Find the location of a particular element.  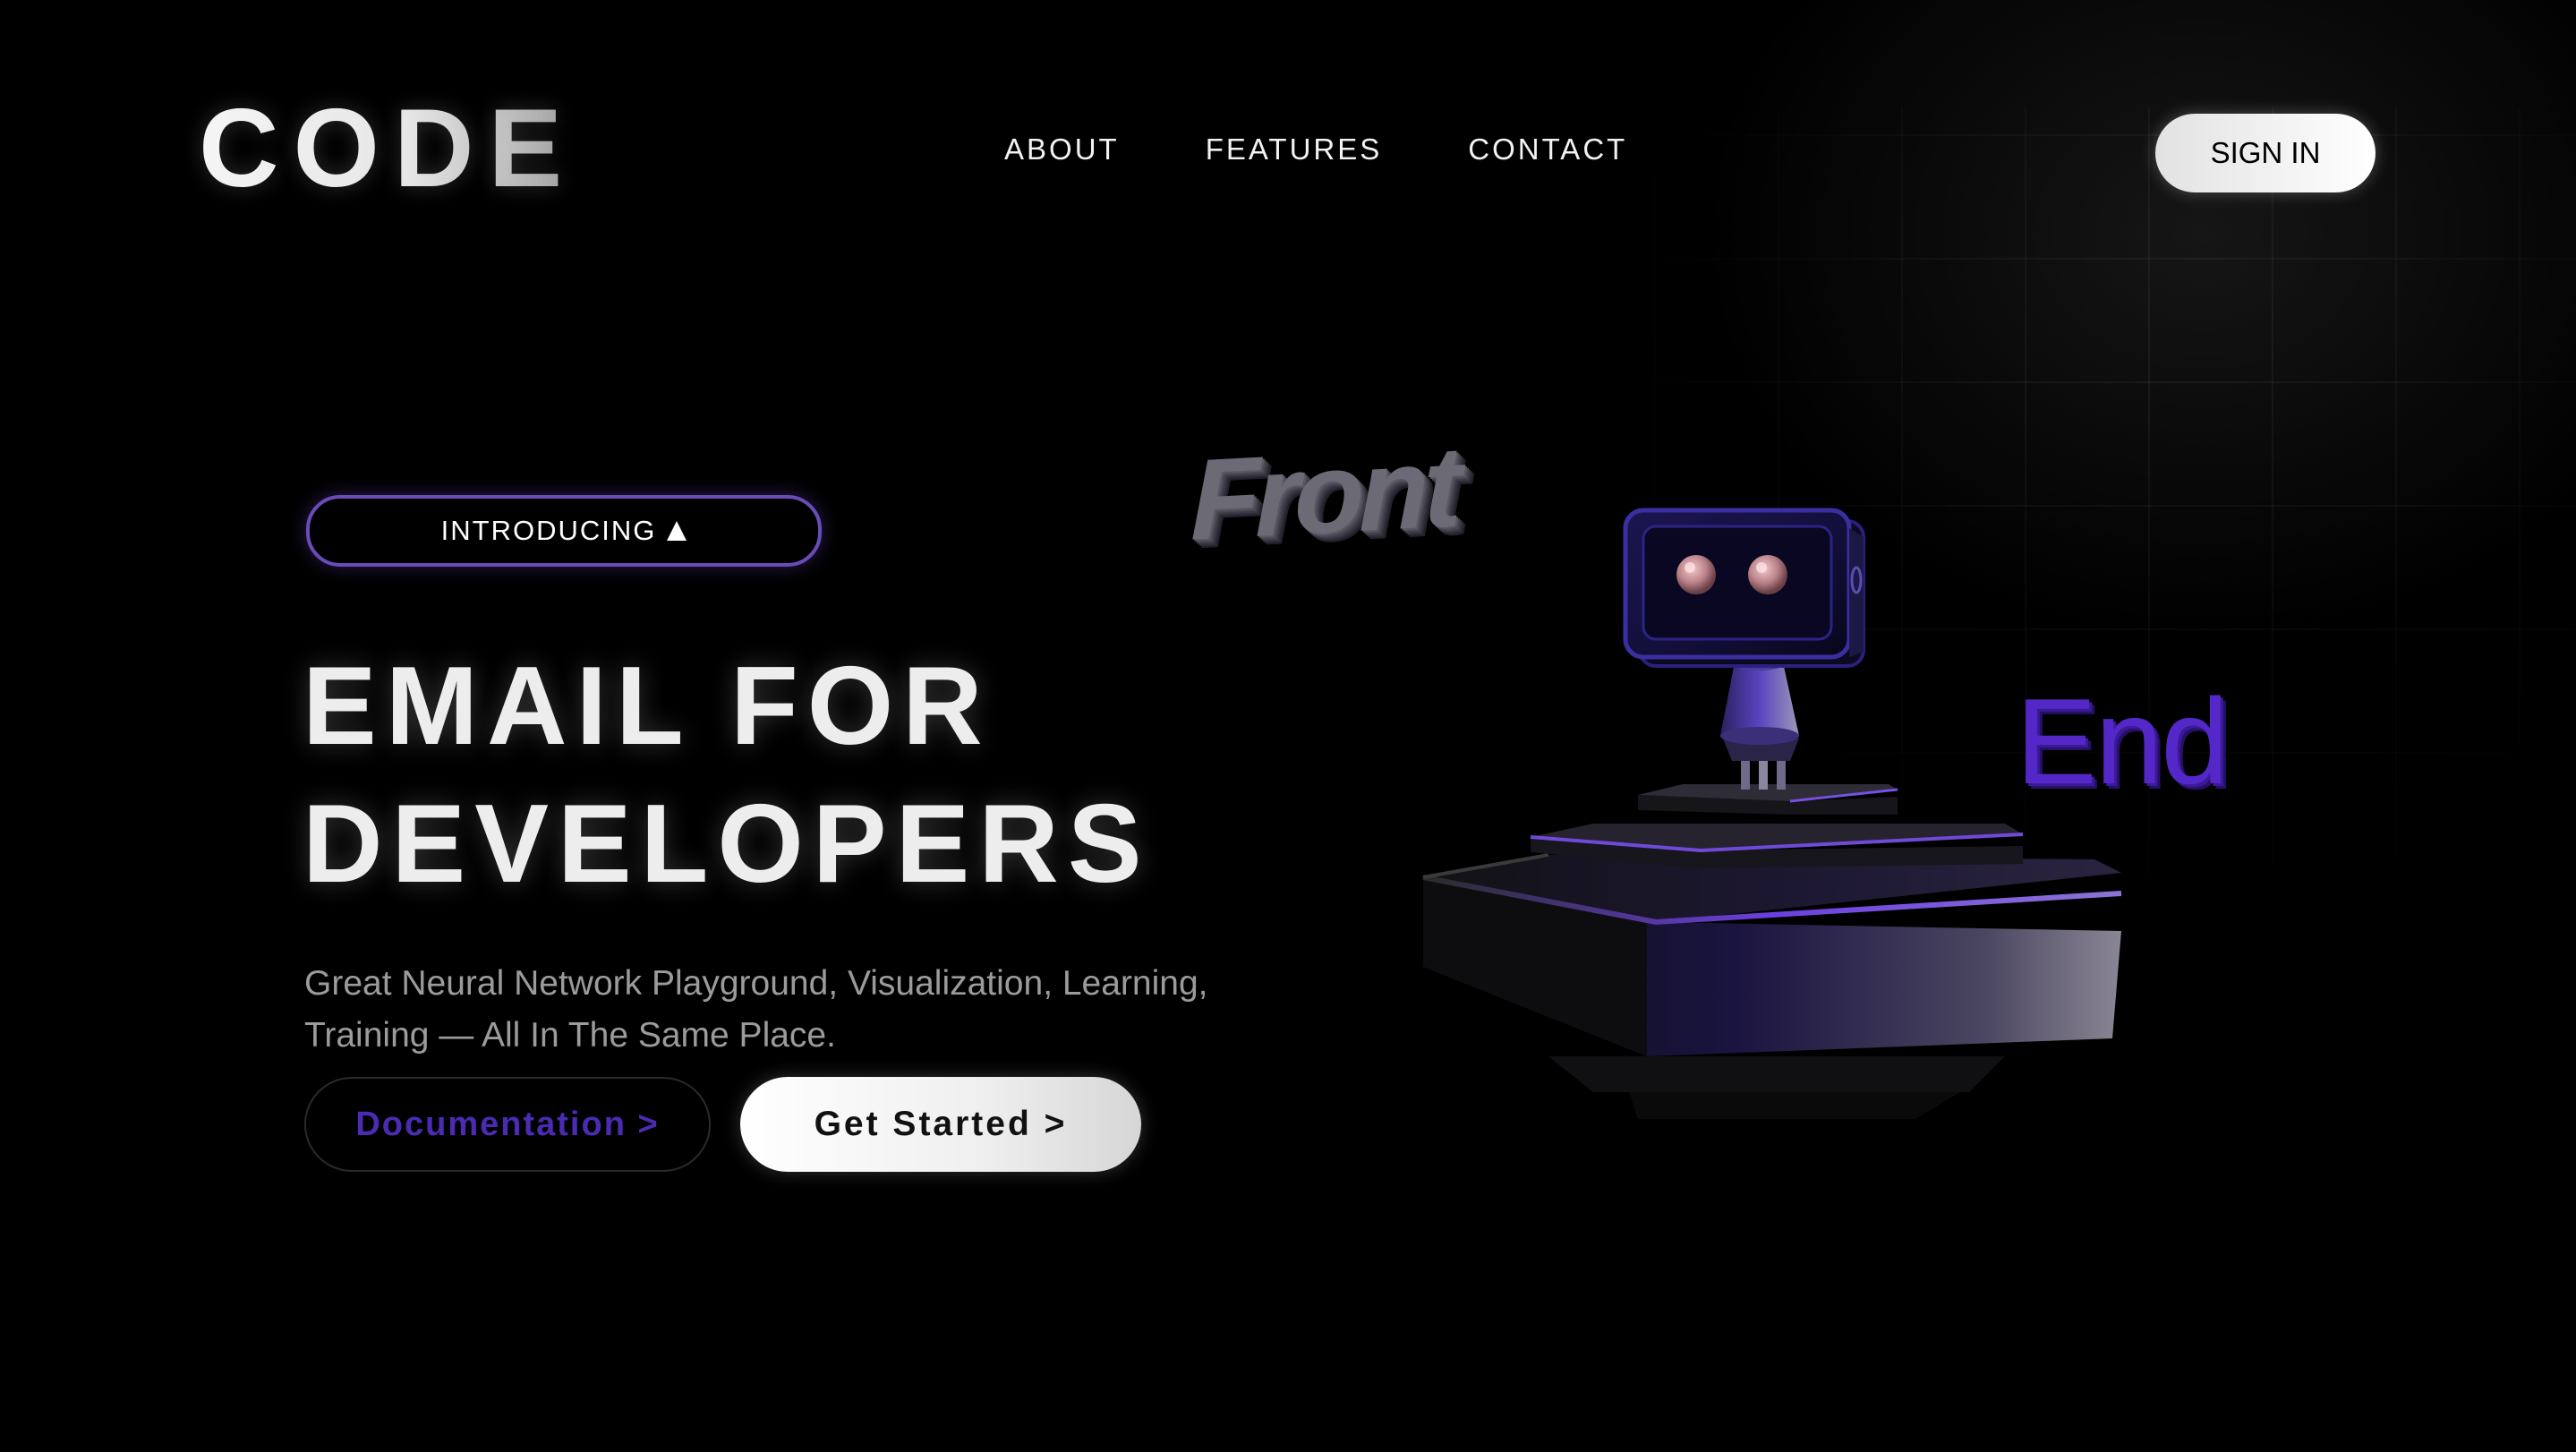

introducing-badge: INTRODUCING is located at coordinates (564, 531).